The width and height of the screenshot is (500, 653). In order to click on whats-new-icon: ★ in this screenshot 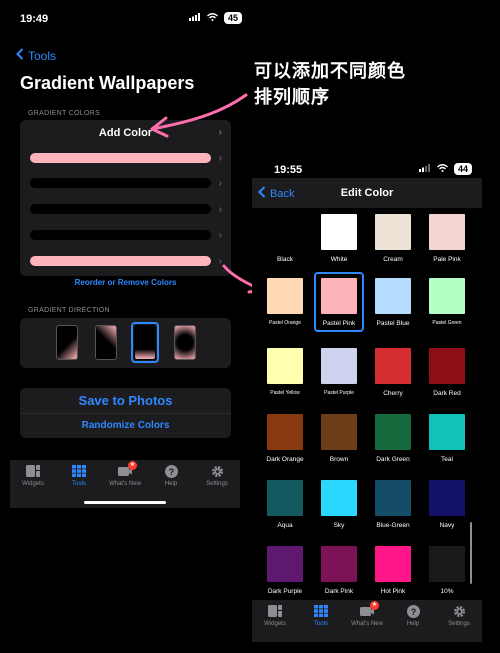, I will do `click(369, 609)`.